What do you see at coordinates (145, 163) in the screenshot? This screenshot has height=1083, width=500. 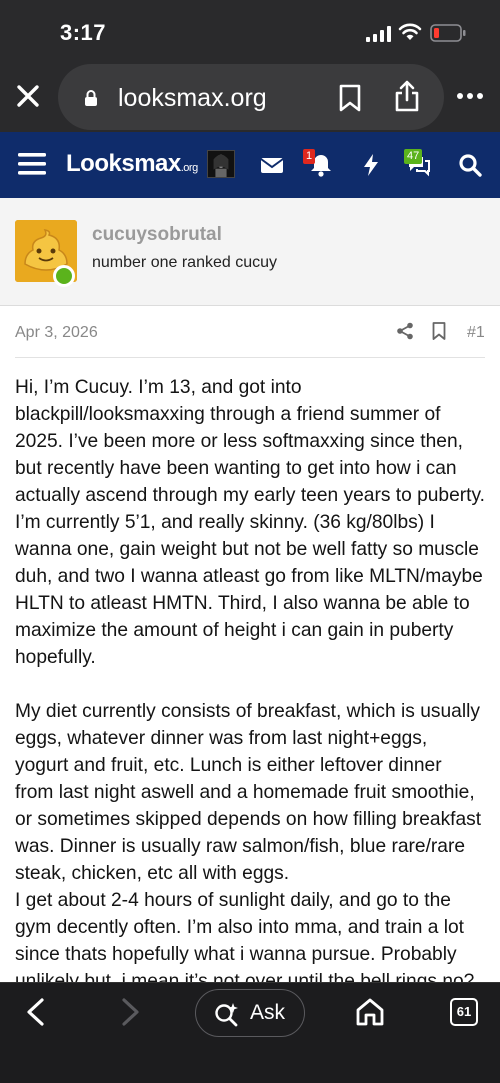 I see `logo-rest: ksmax` at bounding box center [145, 163].